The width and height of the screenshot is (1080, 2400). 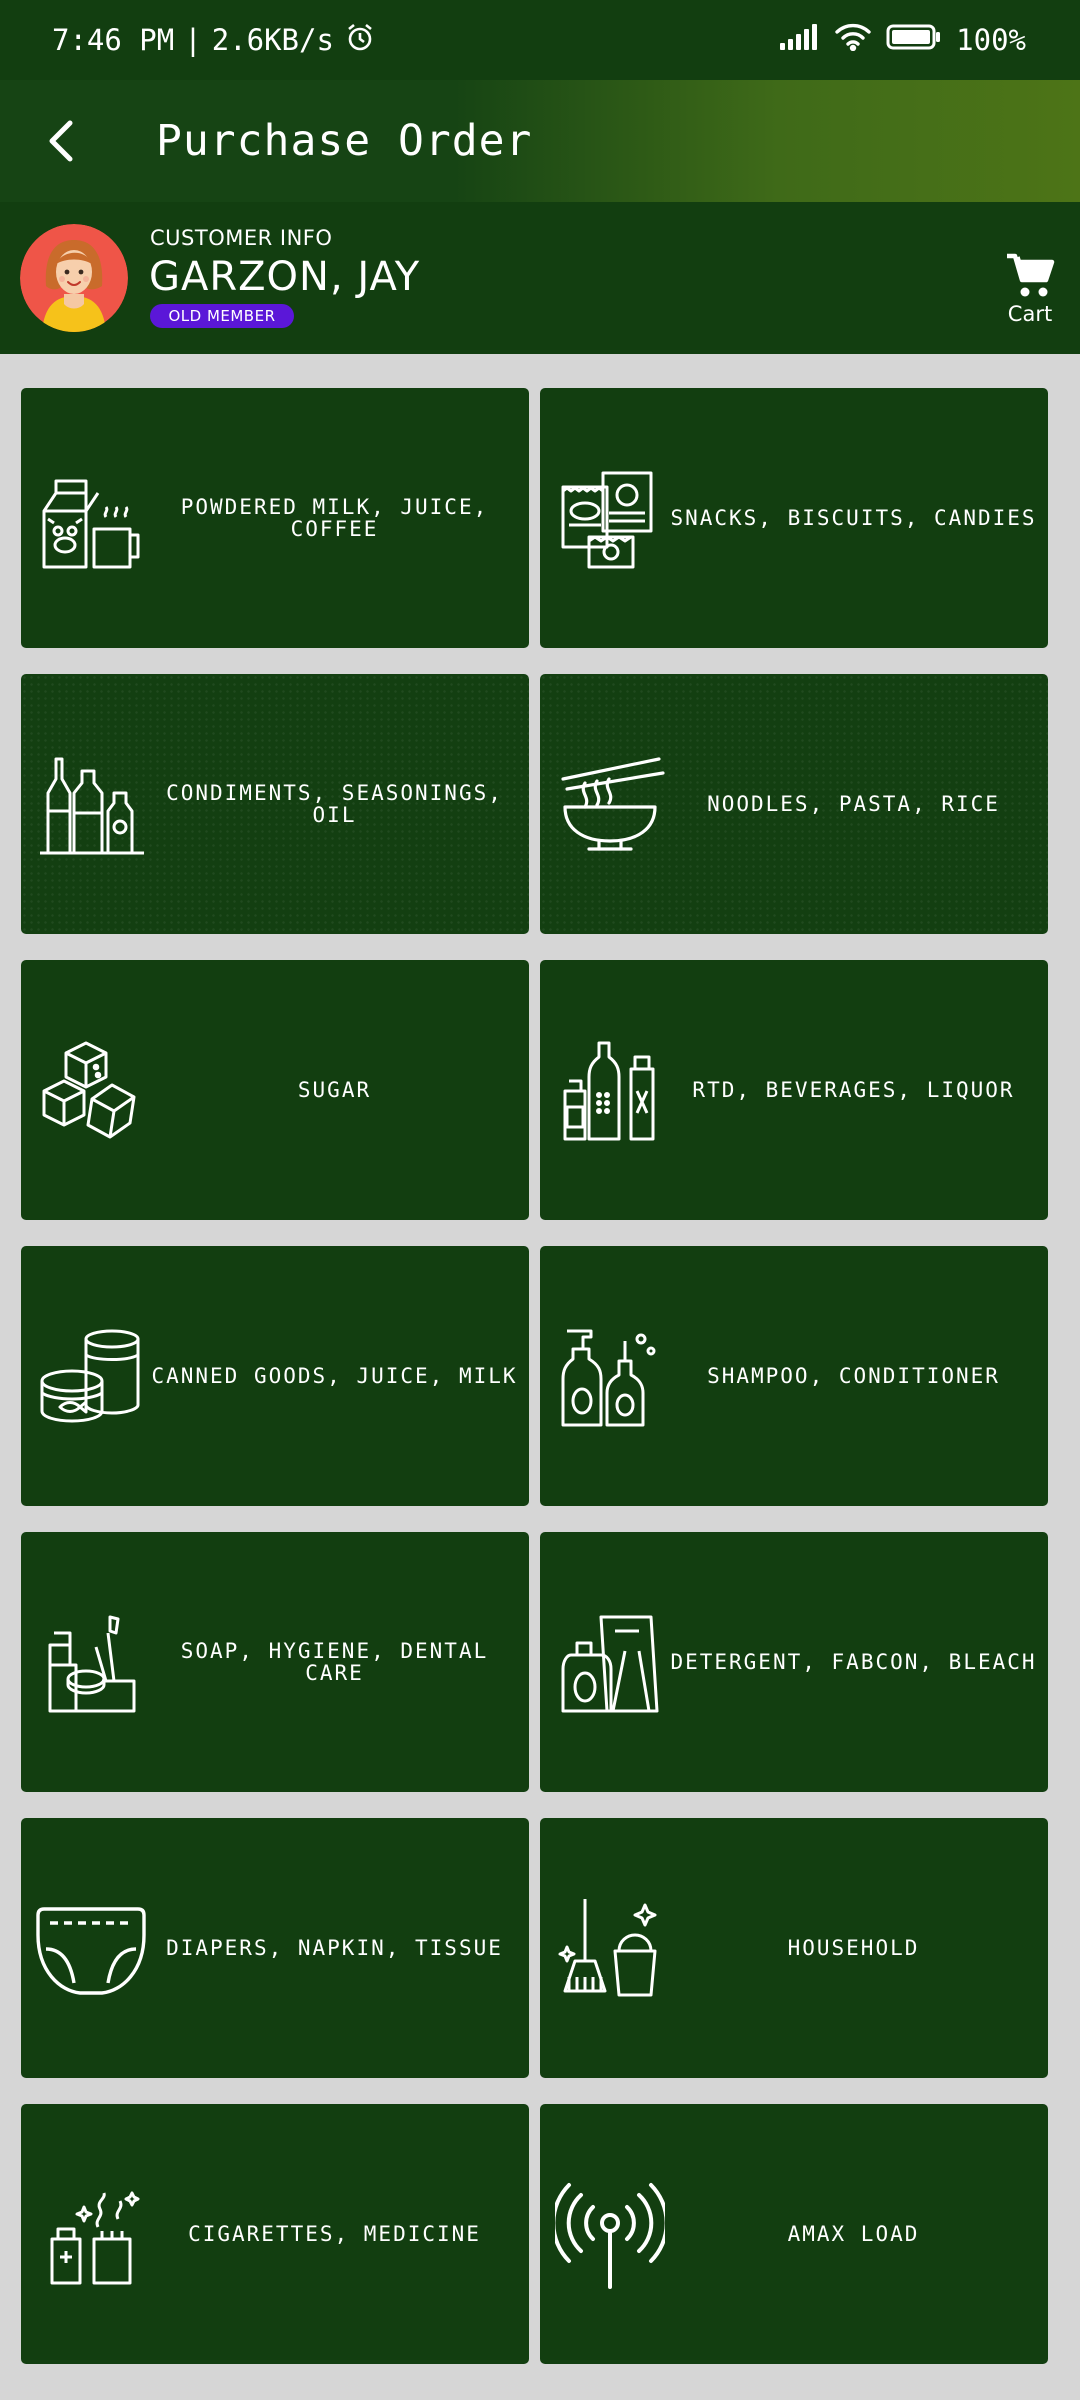 What do you see at coordinates (991, 40) in the screenshot?
I see `battery-percent: 100%` at bounding box center [991, 40].